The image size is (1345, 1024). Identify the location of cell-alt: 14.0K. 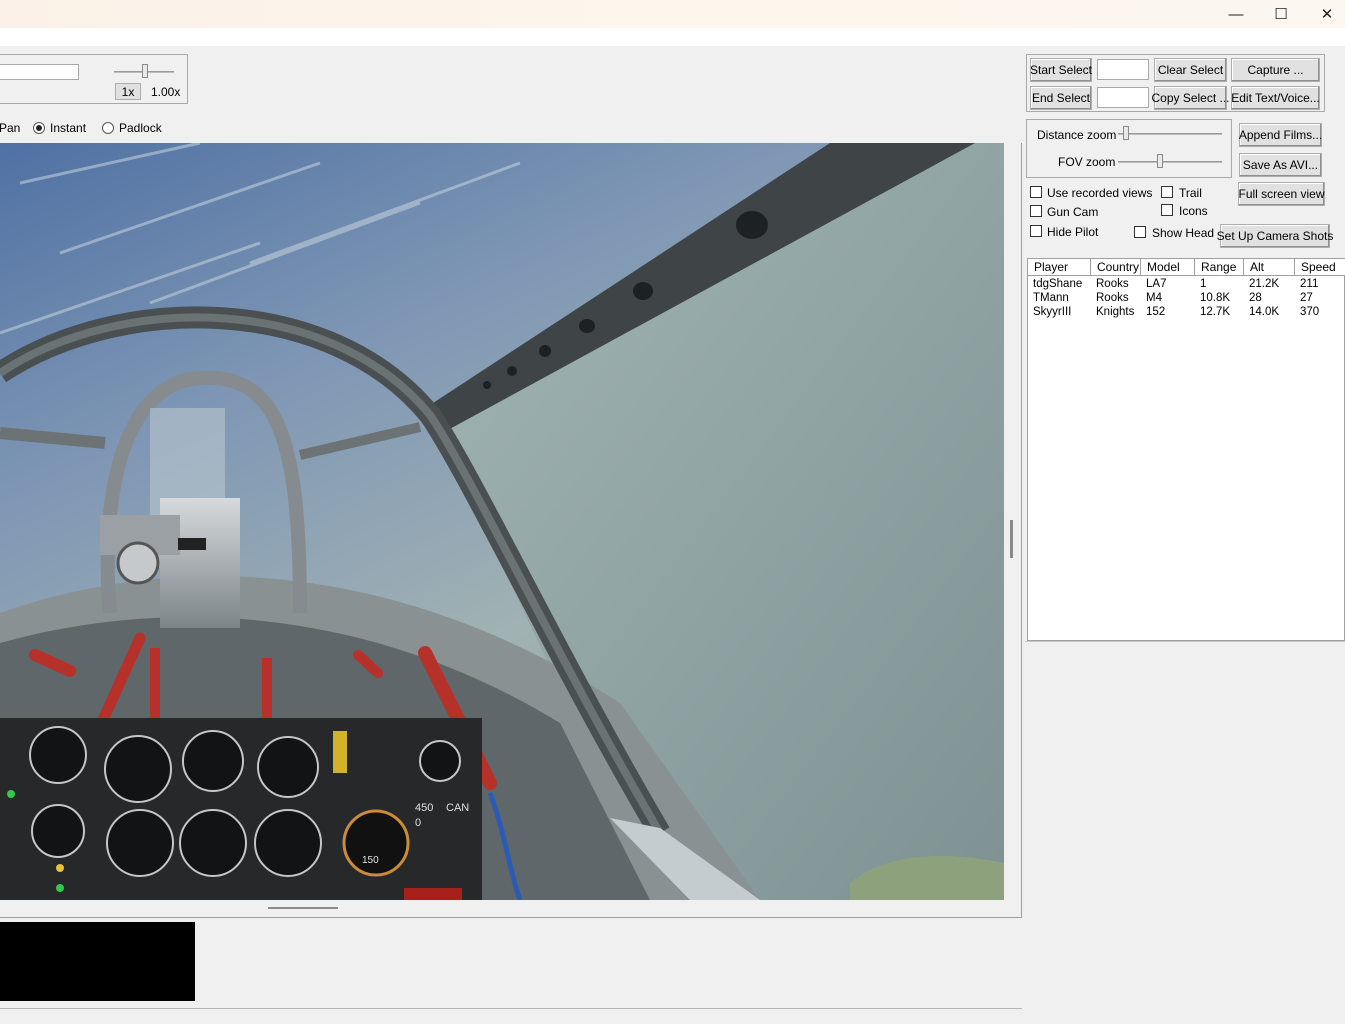
(1264, 312).